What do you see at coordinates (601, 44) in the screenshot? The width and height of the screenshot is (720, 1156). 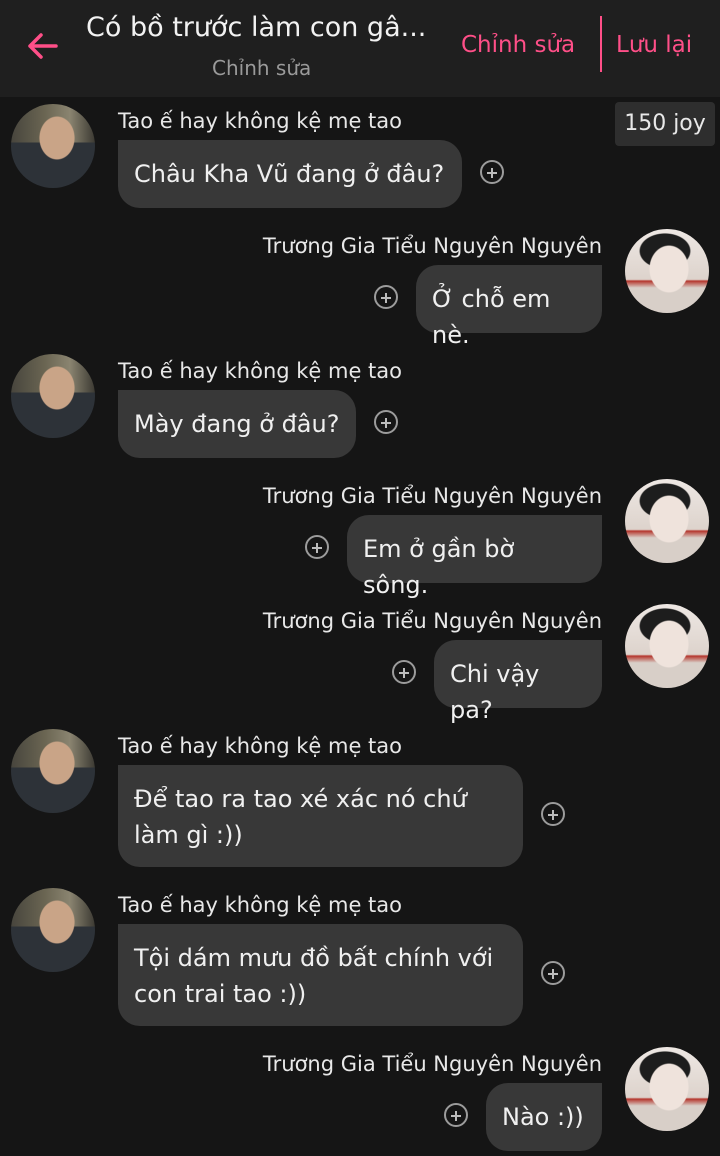 I see `header-divider` at bounding box center [601, 44].